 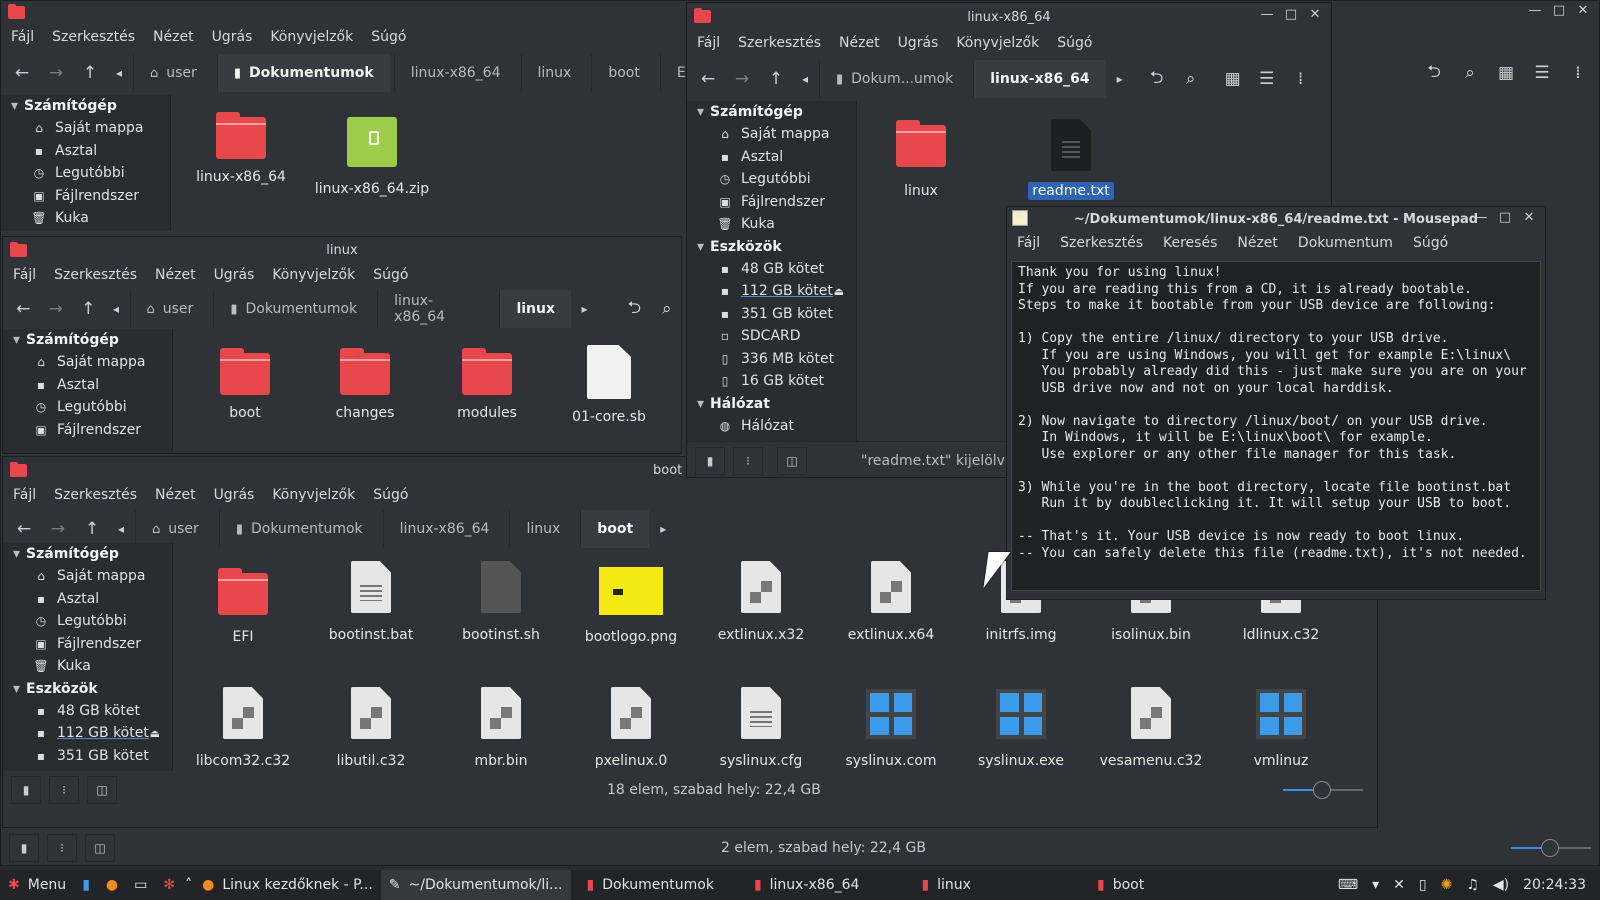 What do you see at coordinates (1345, 243) in the screenshot?
I see `menu-document: Dokumentum` at bounding box center [1345, 243].